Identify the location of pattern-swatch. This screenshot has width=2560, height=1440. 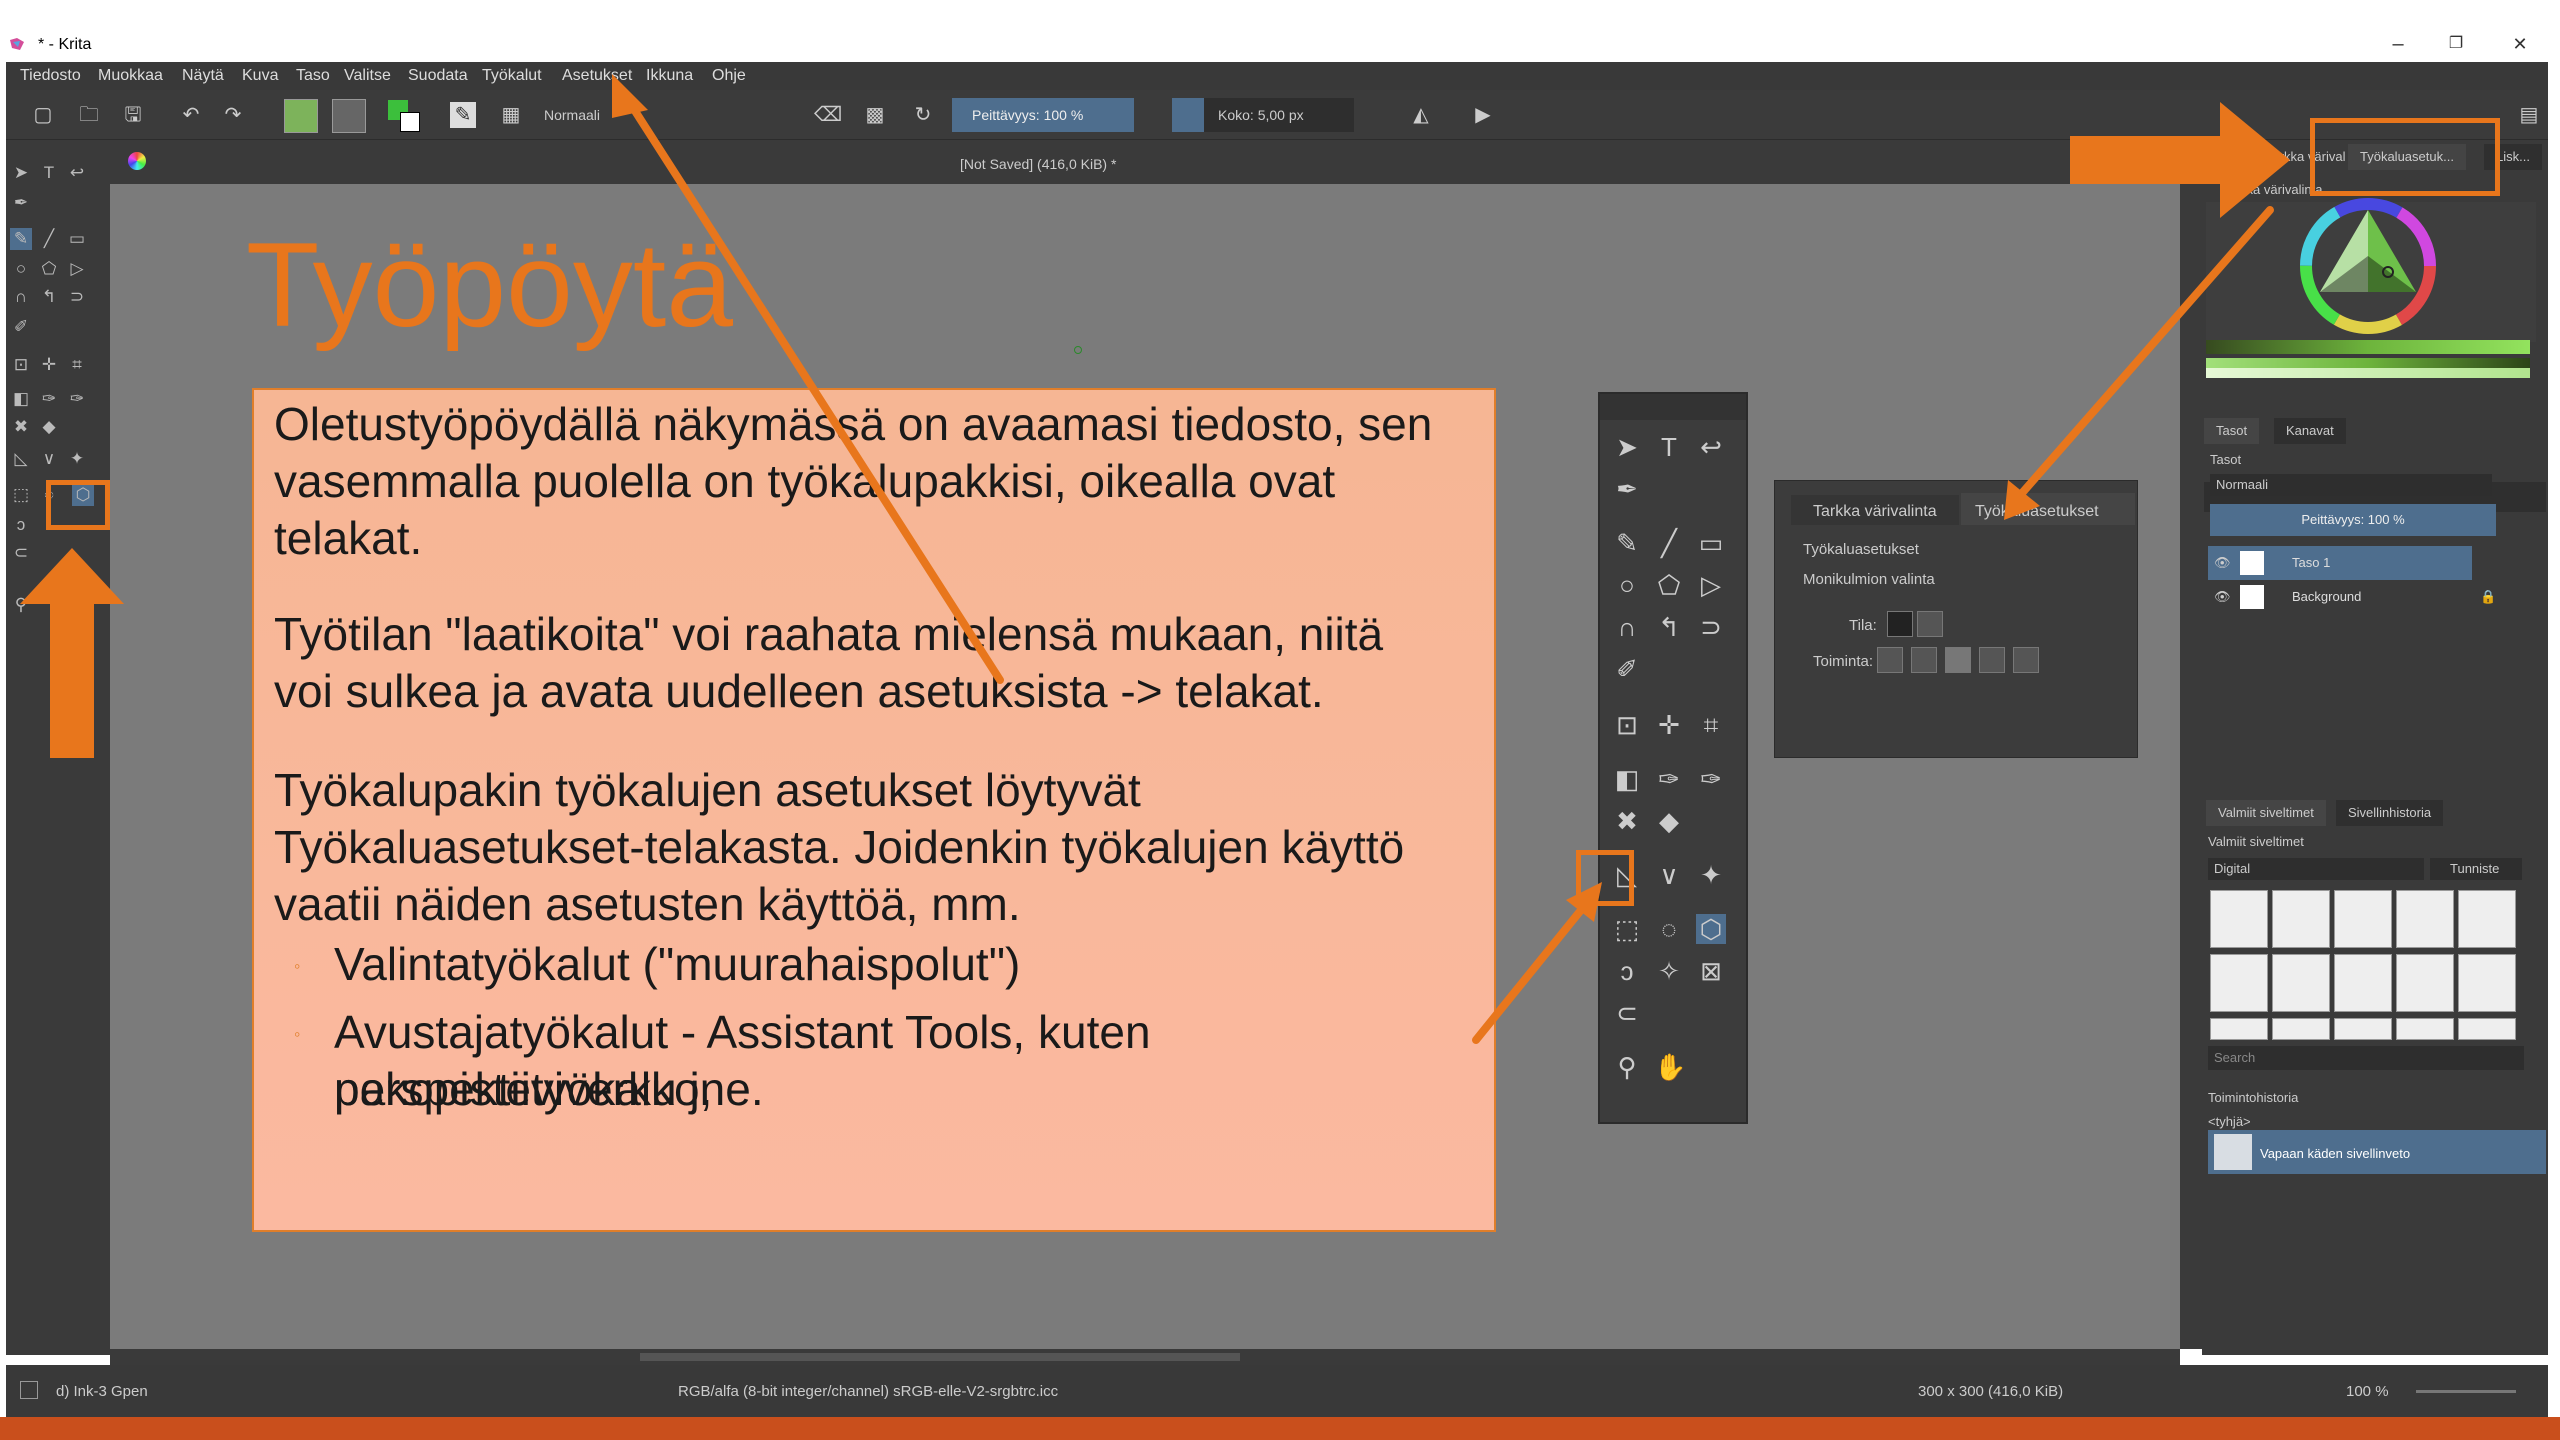
(349, 116).